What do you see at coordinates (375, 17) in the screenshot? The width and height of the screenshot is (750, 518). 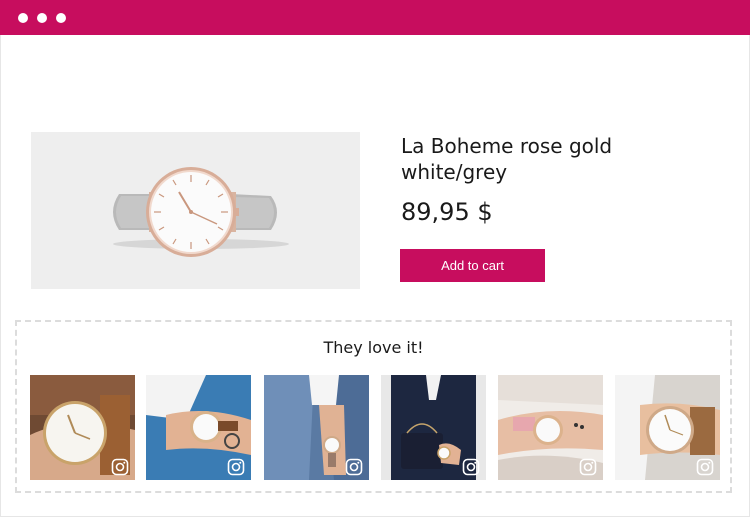 I see `window-titlebar` at bounding box center [375, 17].